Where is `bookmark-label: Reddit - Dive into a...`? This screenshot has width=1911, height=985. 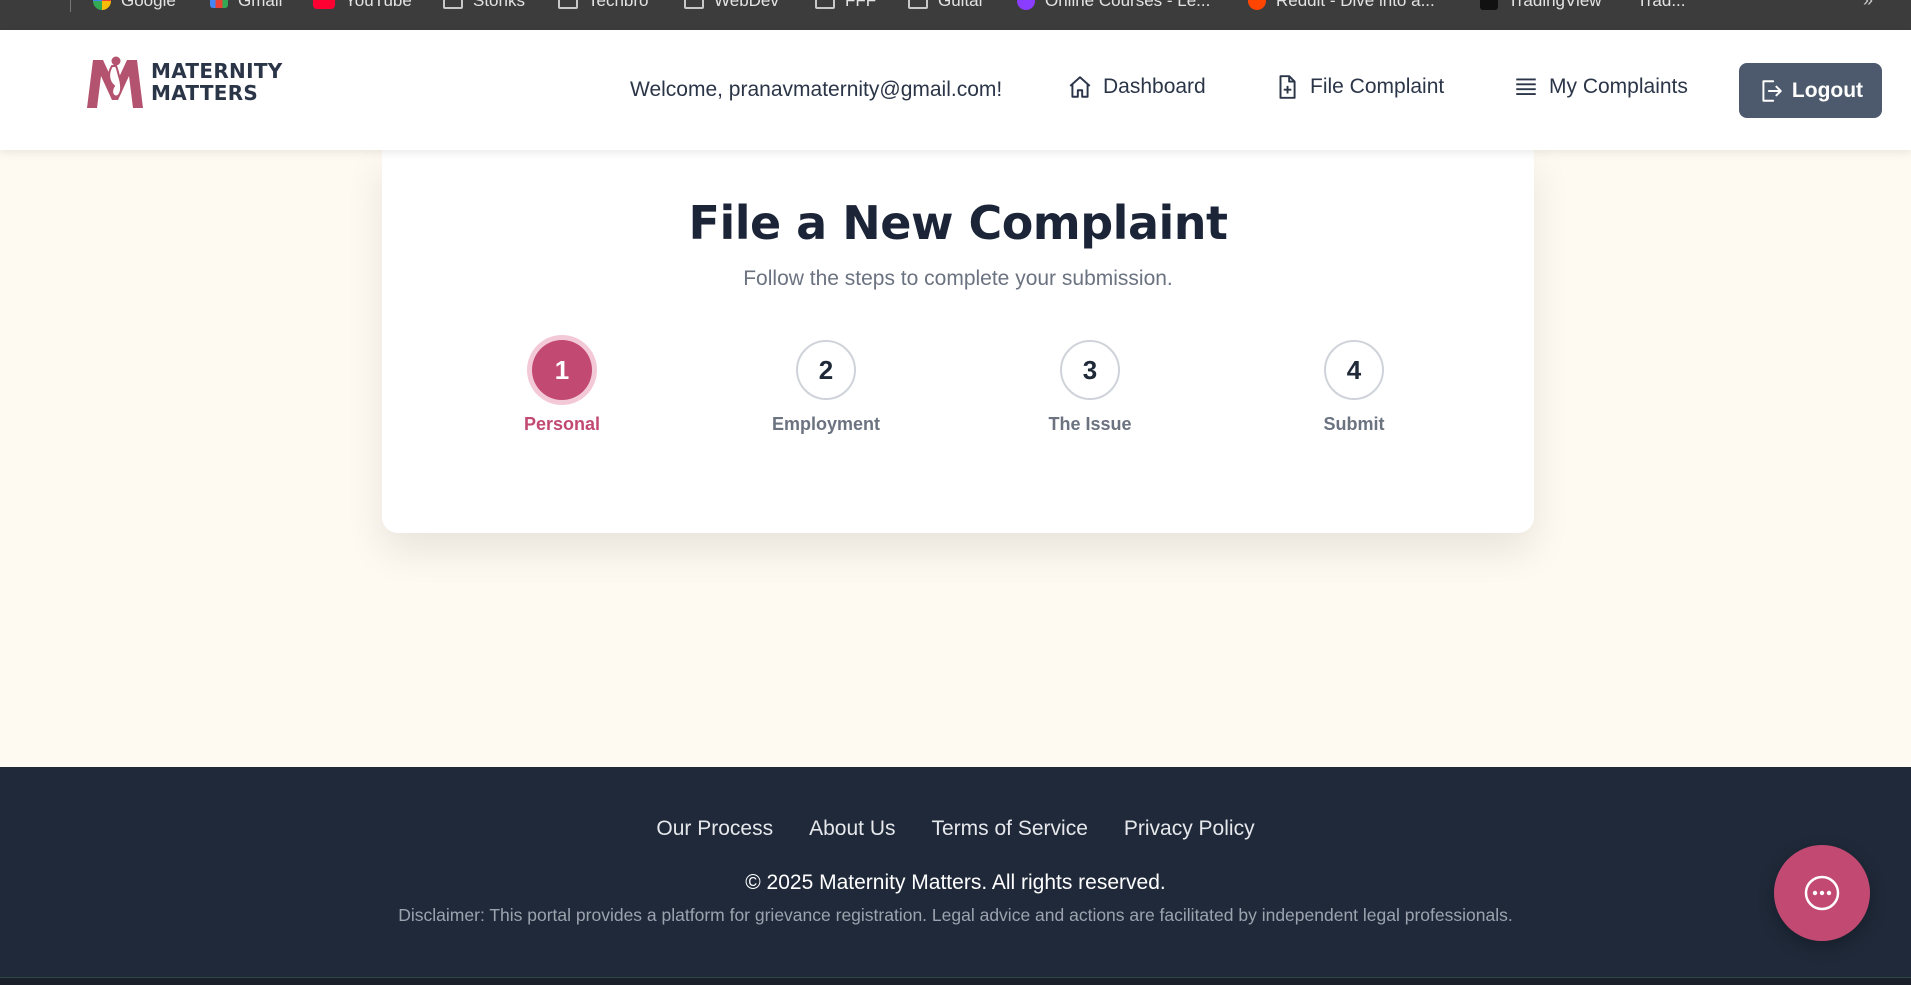 bookmark-label: Reddit - Dive into a... is located at coordinates (1355, 5).